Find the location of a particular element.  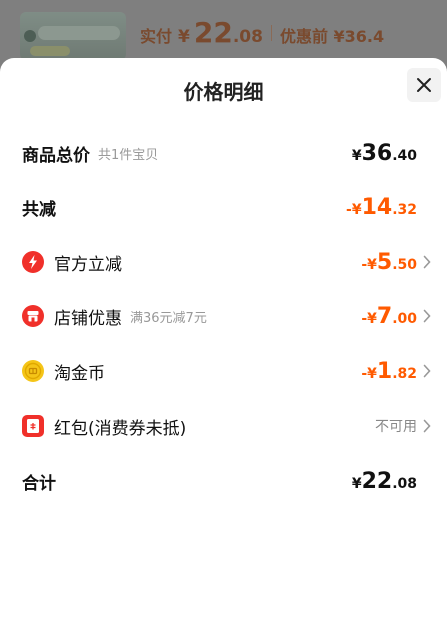

paid-label: 实付 is located at coordinates (156, 36).